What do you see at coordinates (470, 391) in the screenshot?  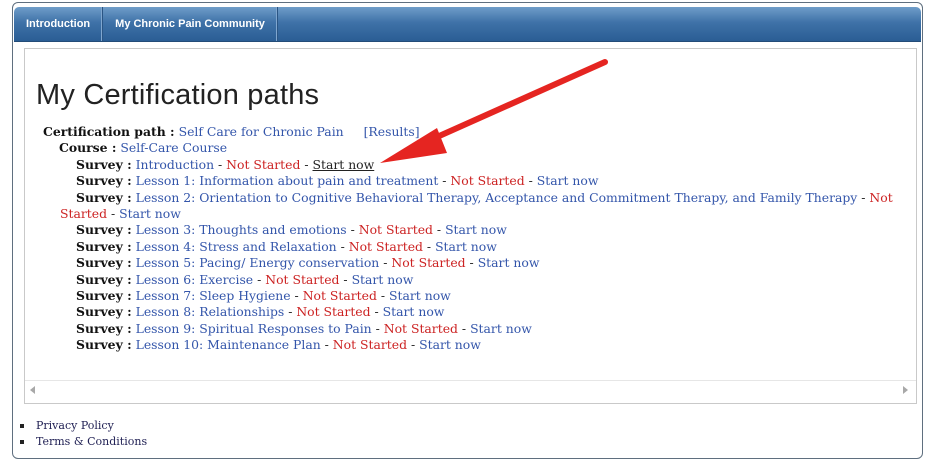 I see `horizontal-scrollbar` at bounding box center [470, 391].